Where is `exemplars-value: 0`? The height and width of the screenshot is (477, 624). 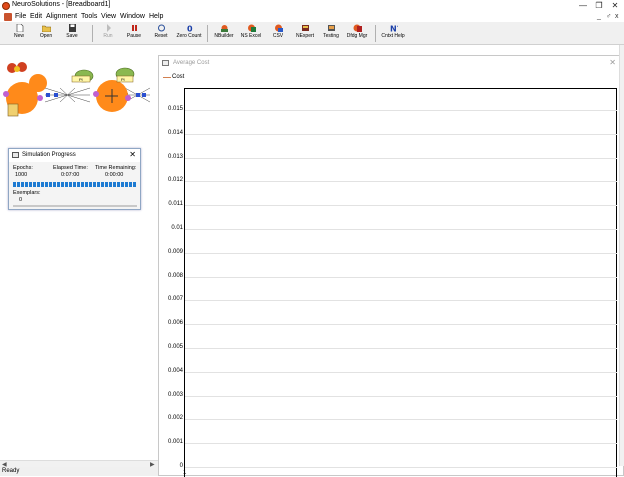 exemplars-value: 0 is located at coordinates (21, 200).